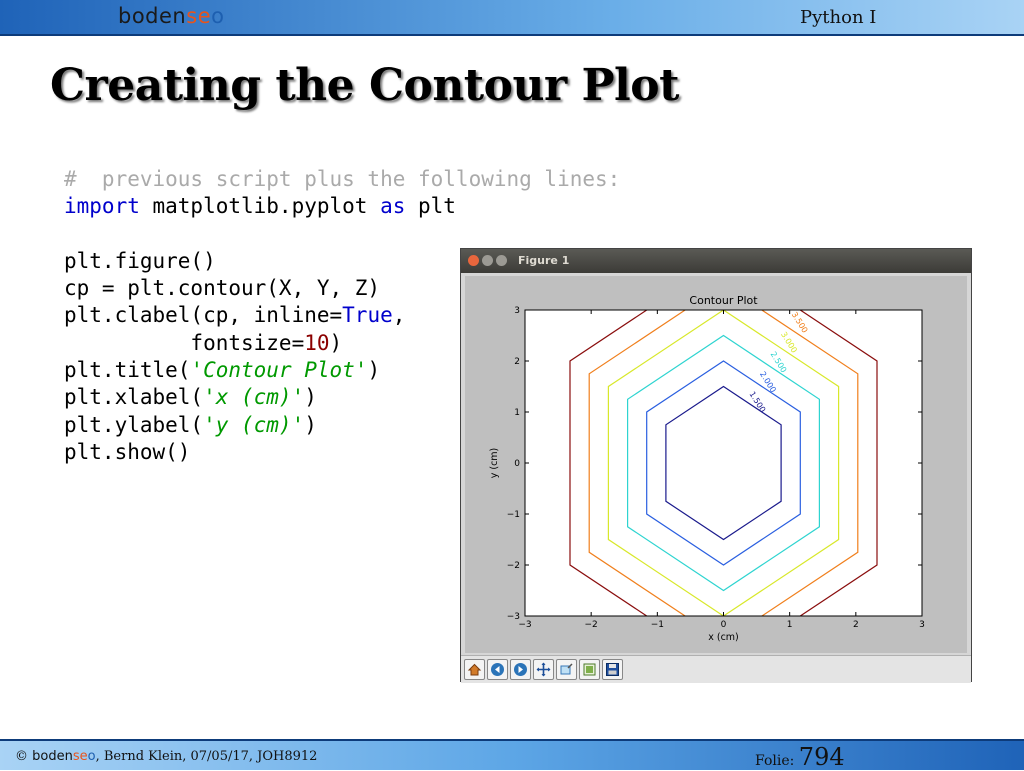  Describe the element at coordinates (517, 362) in the screenshot. I see `y-tick-label: 2` at that location.